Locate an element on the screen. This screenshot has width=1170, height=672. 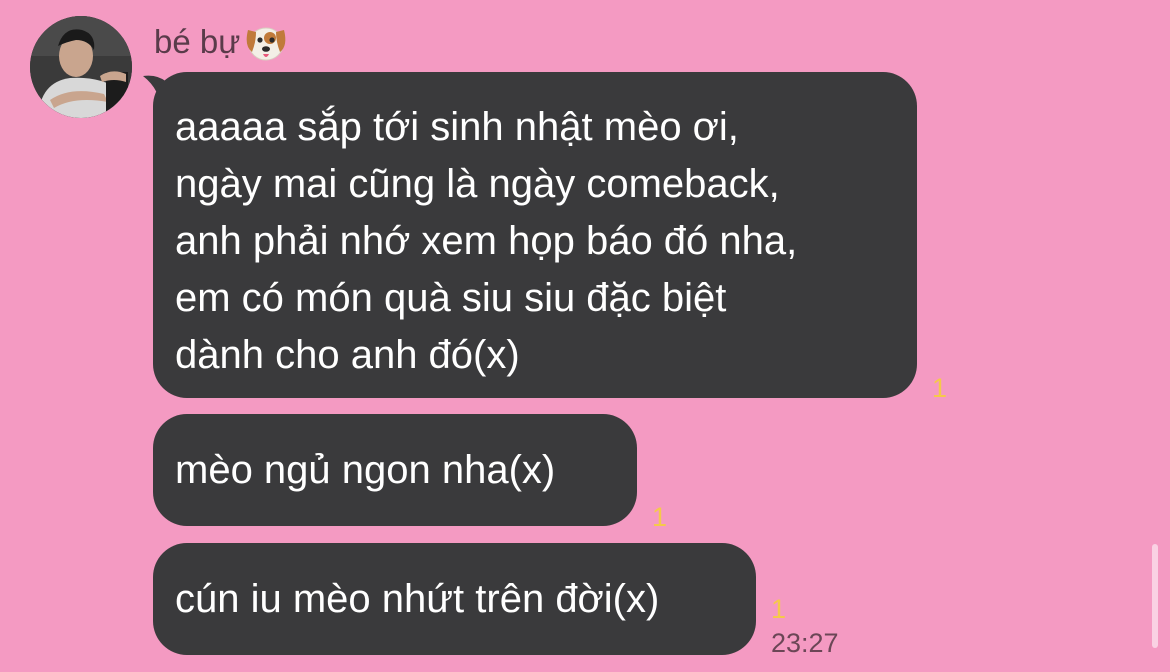
sender-name: bé bự is located at coordinates (197, 41).